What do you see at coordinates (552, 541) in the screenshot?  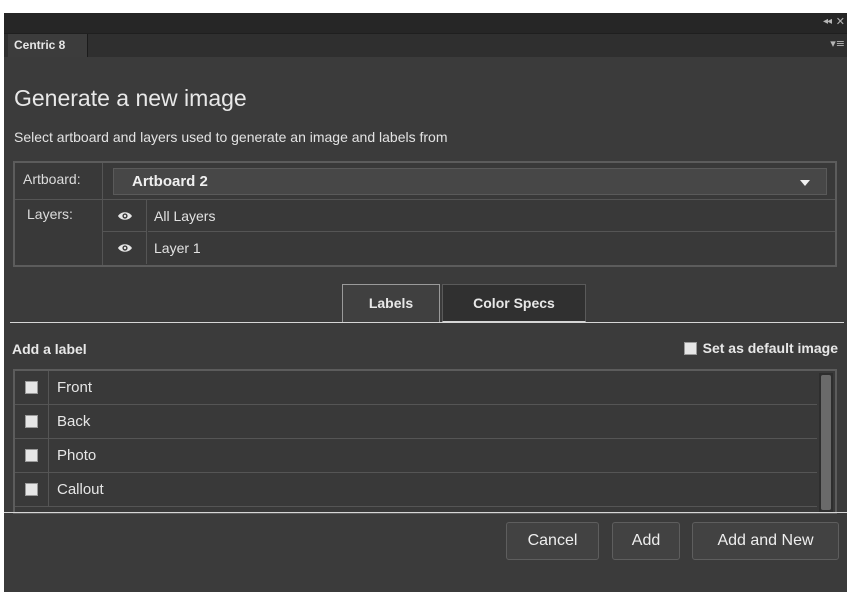 I see `cancel-button: Cancel` at bounding box center [552, 541].